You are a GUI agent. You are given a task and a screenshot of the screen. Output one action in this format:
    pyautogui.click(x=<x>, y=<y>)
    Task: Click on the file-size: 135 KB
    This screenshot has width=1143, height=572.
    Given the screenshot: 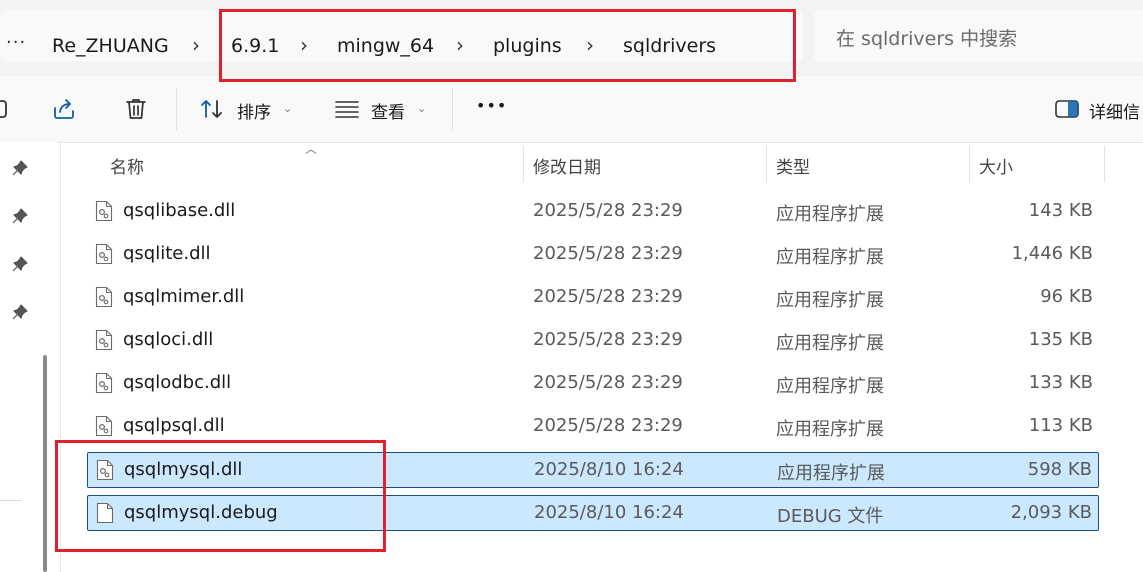 What is the action you would take?
    pyautogui.click(x=1060, y=339)
    